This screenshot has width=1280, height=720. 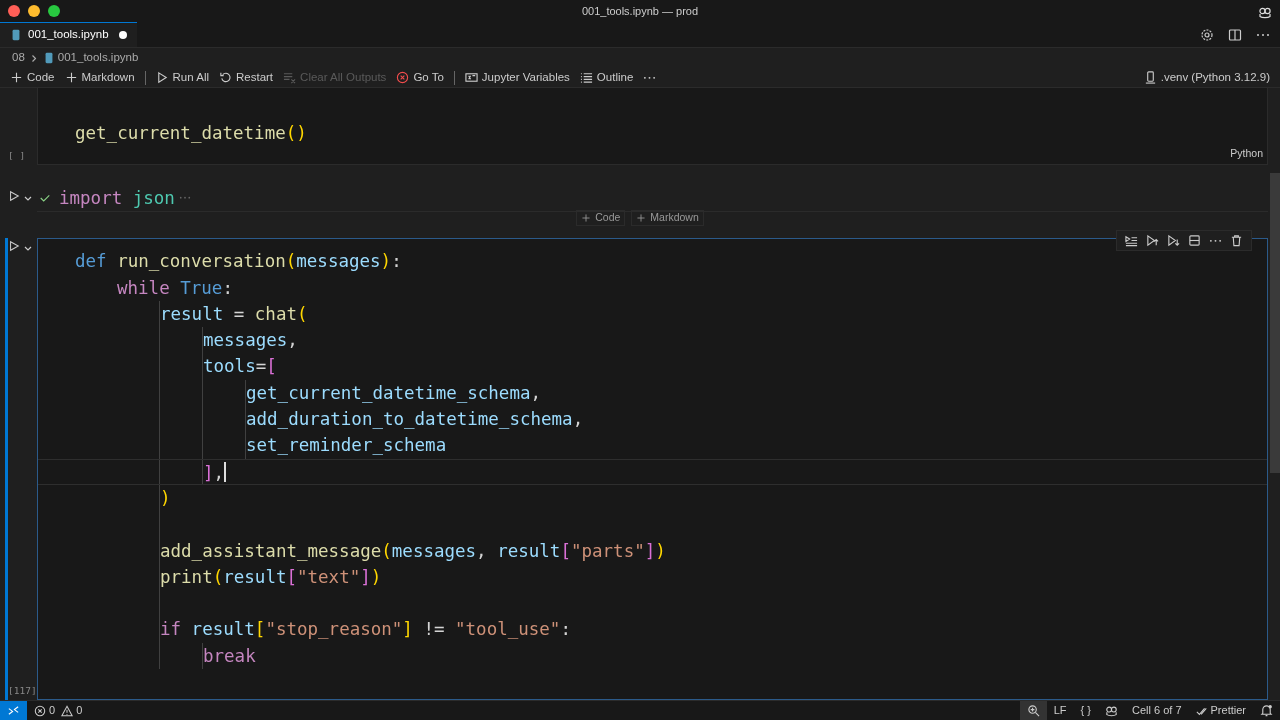 What do you see at coordinates (250, 341) in the screenshot?
I see `code-line: messages,` at bounding box center [250, 341].